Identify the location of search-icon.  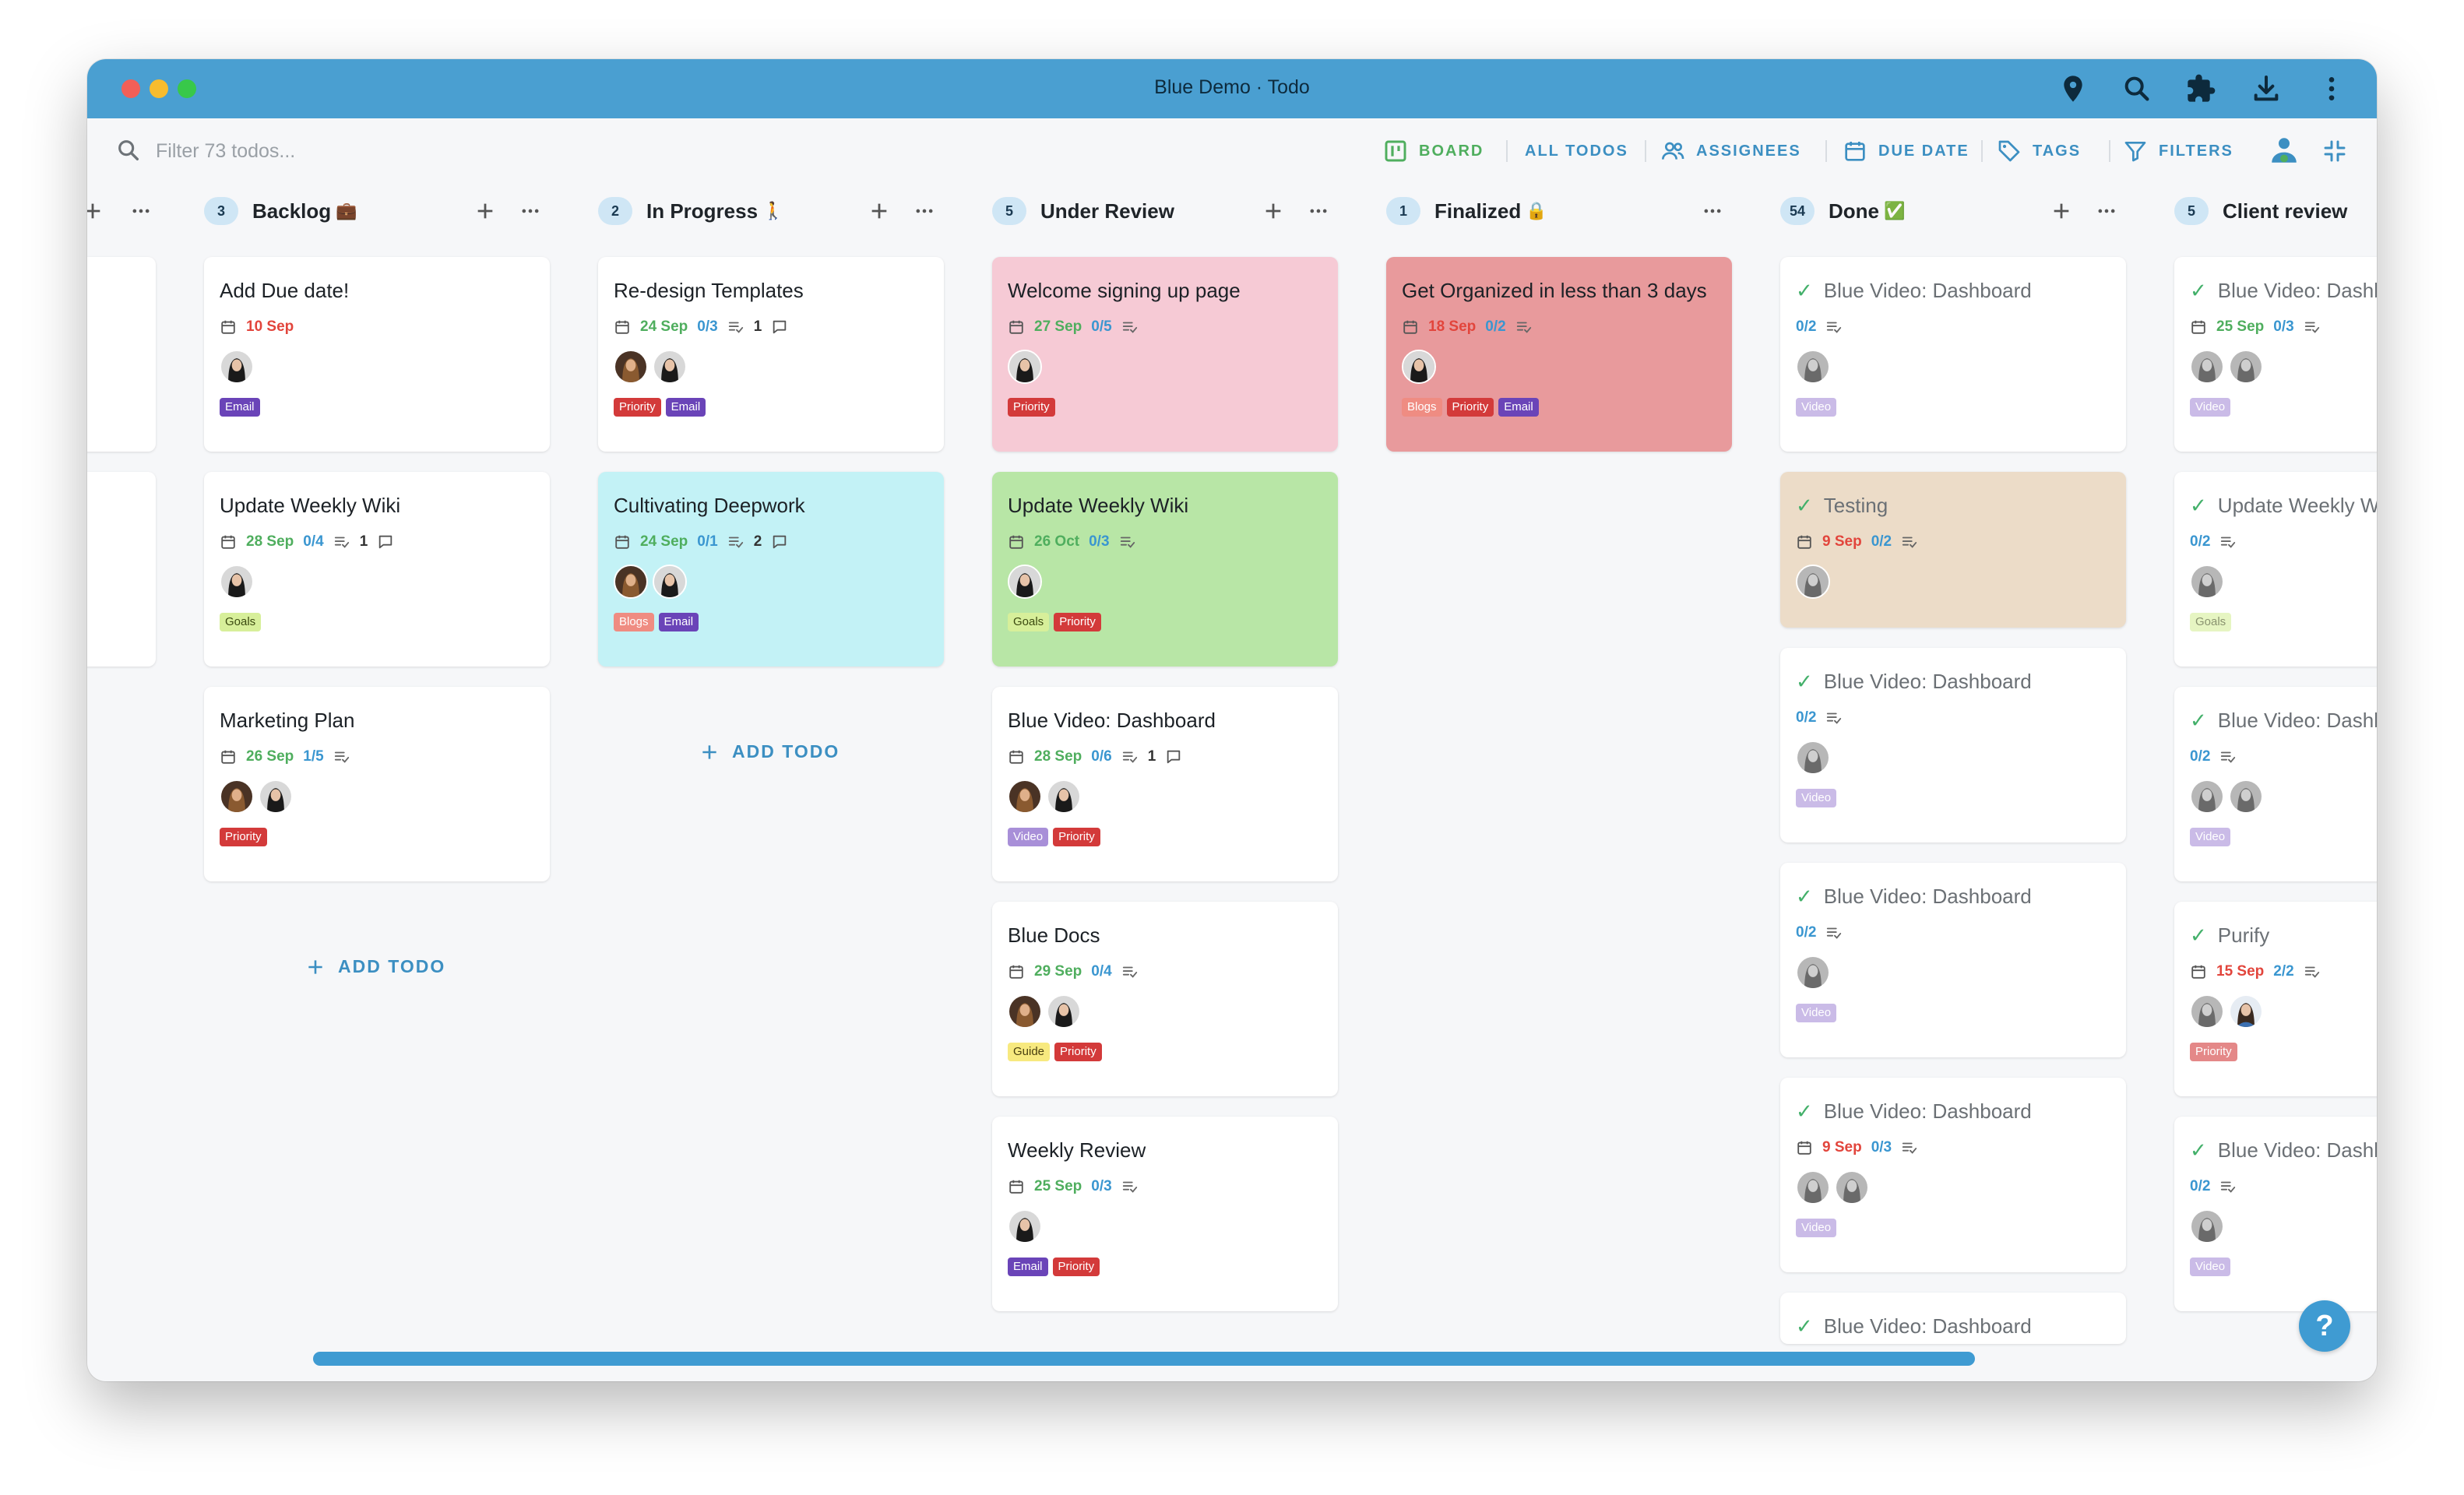
(2136, 89).